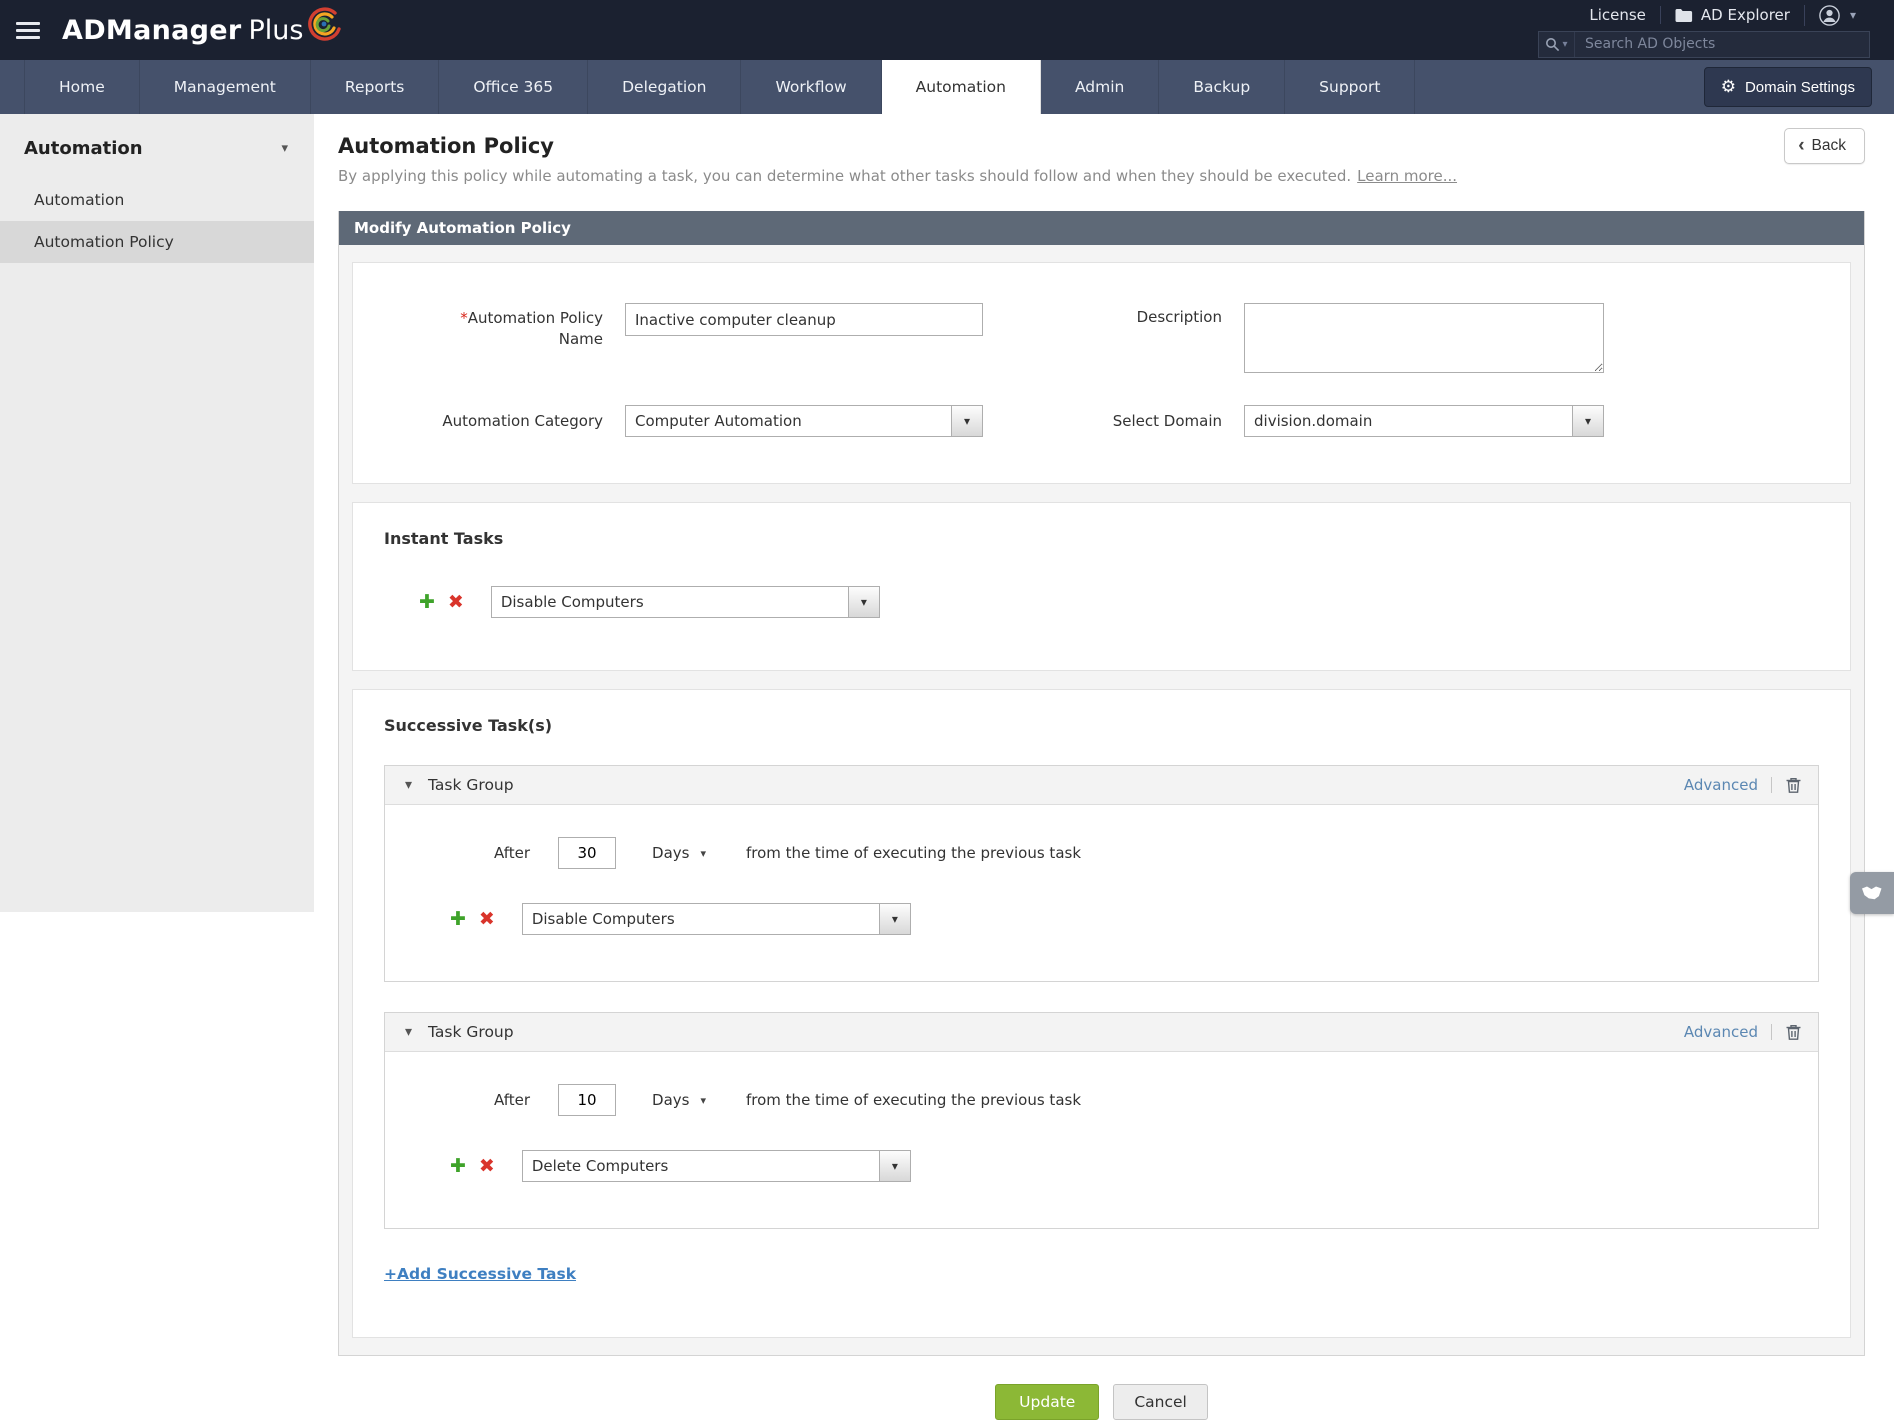 The image size is (1894, 1420). What do you see at coordinates (514, 87) in the screenshot?
I see `tab-office-365: Office 365` at bounding box center [514, 87].